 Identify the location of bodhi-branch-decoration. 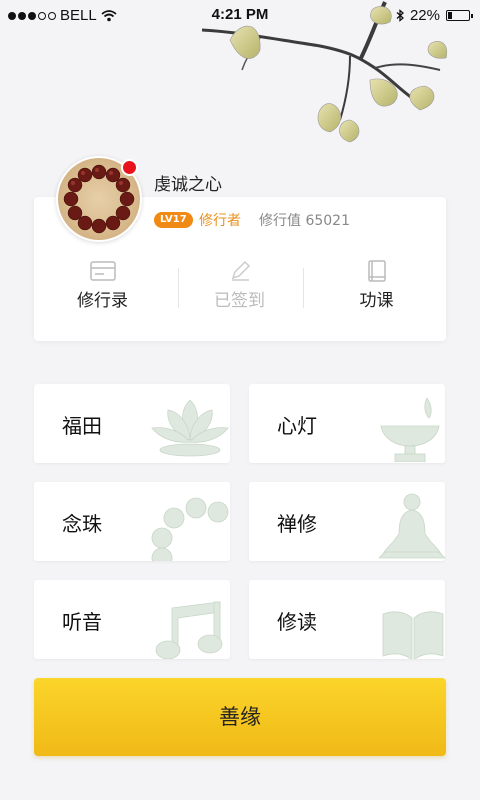
(324, 72).